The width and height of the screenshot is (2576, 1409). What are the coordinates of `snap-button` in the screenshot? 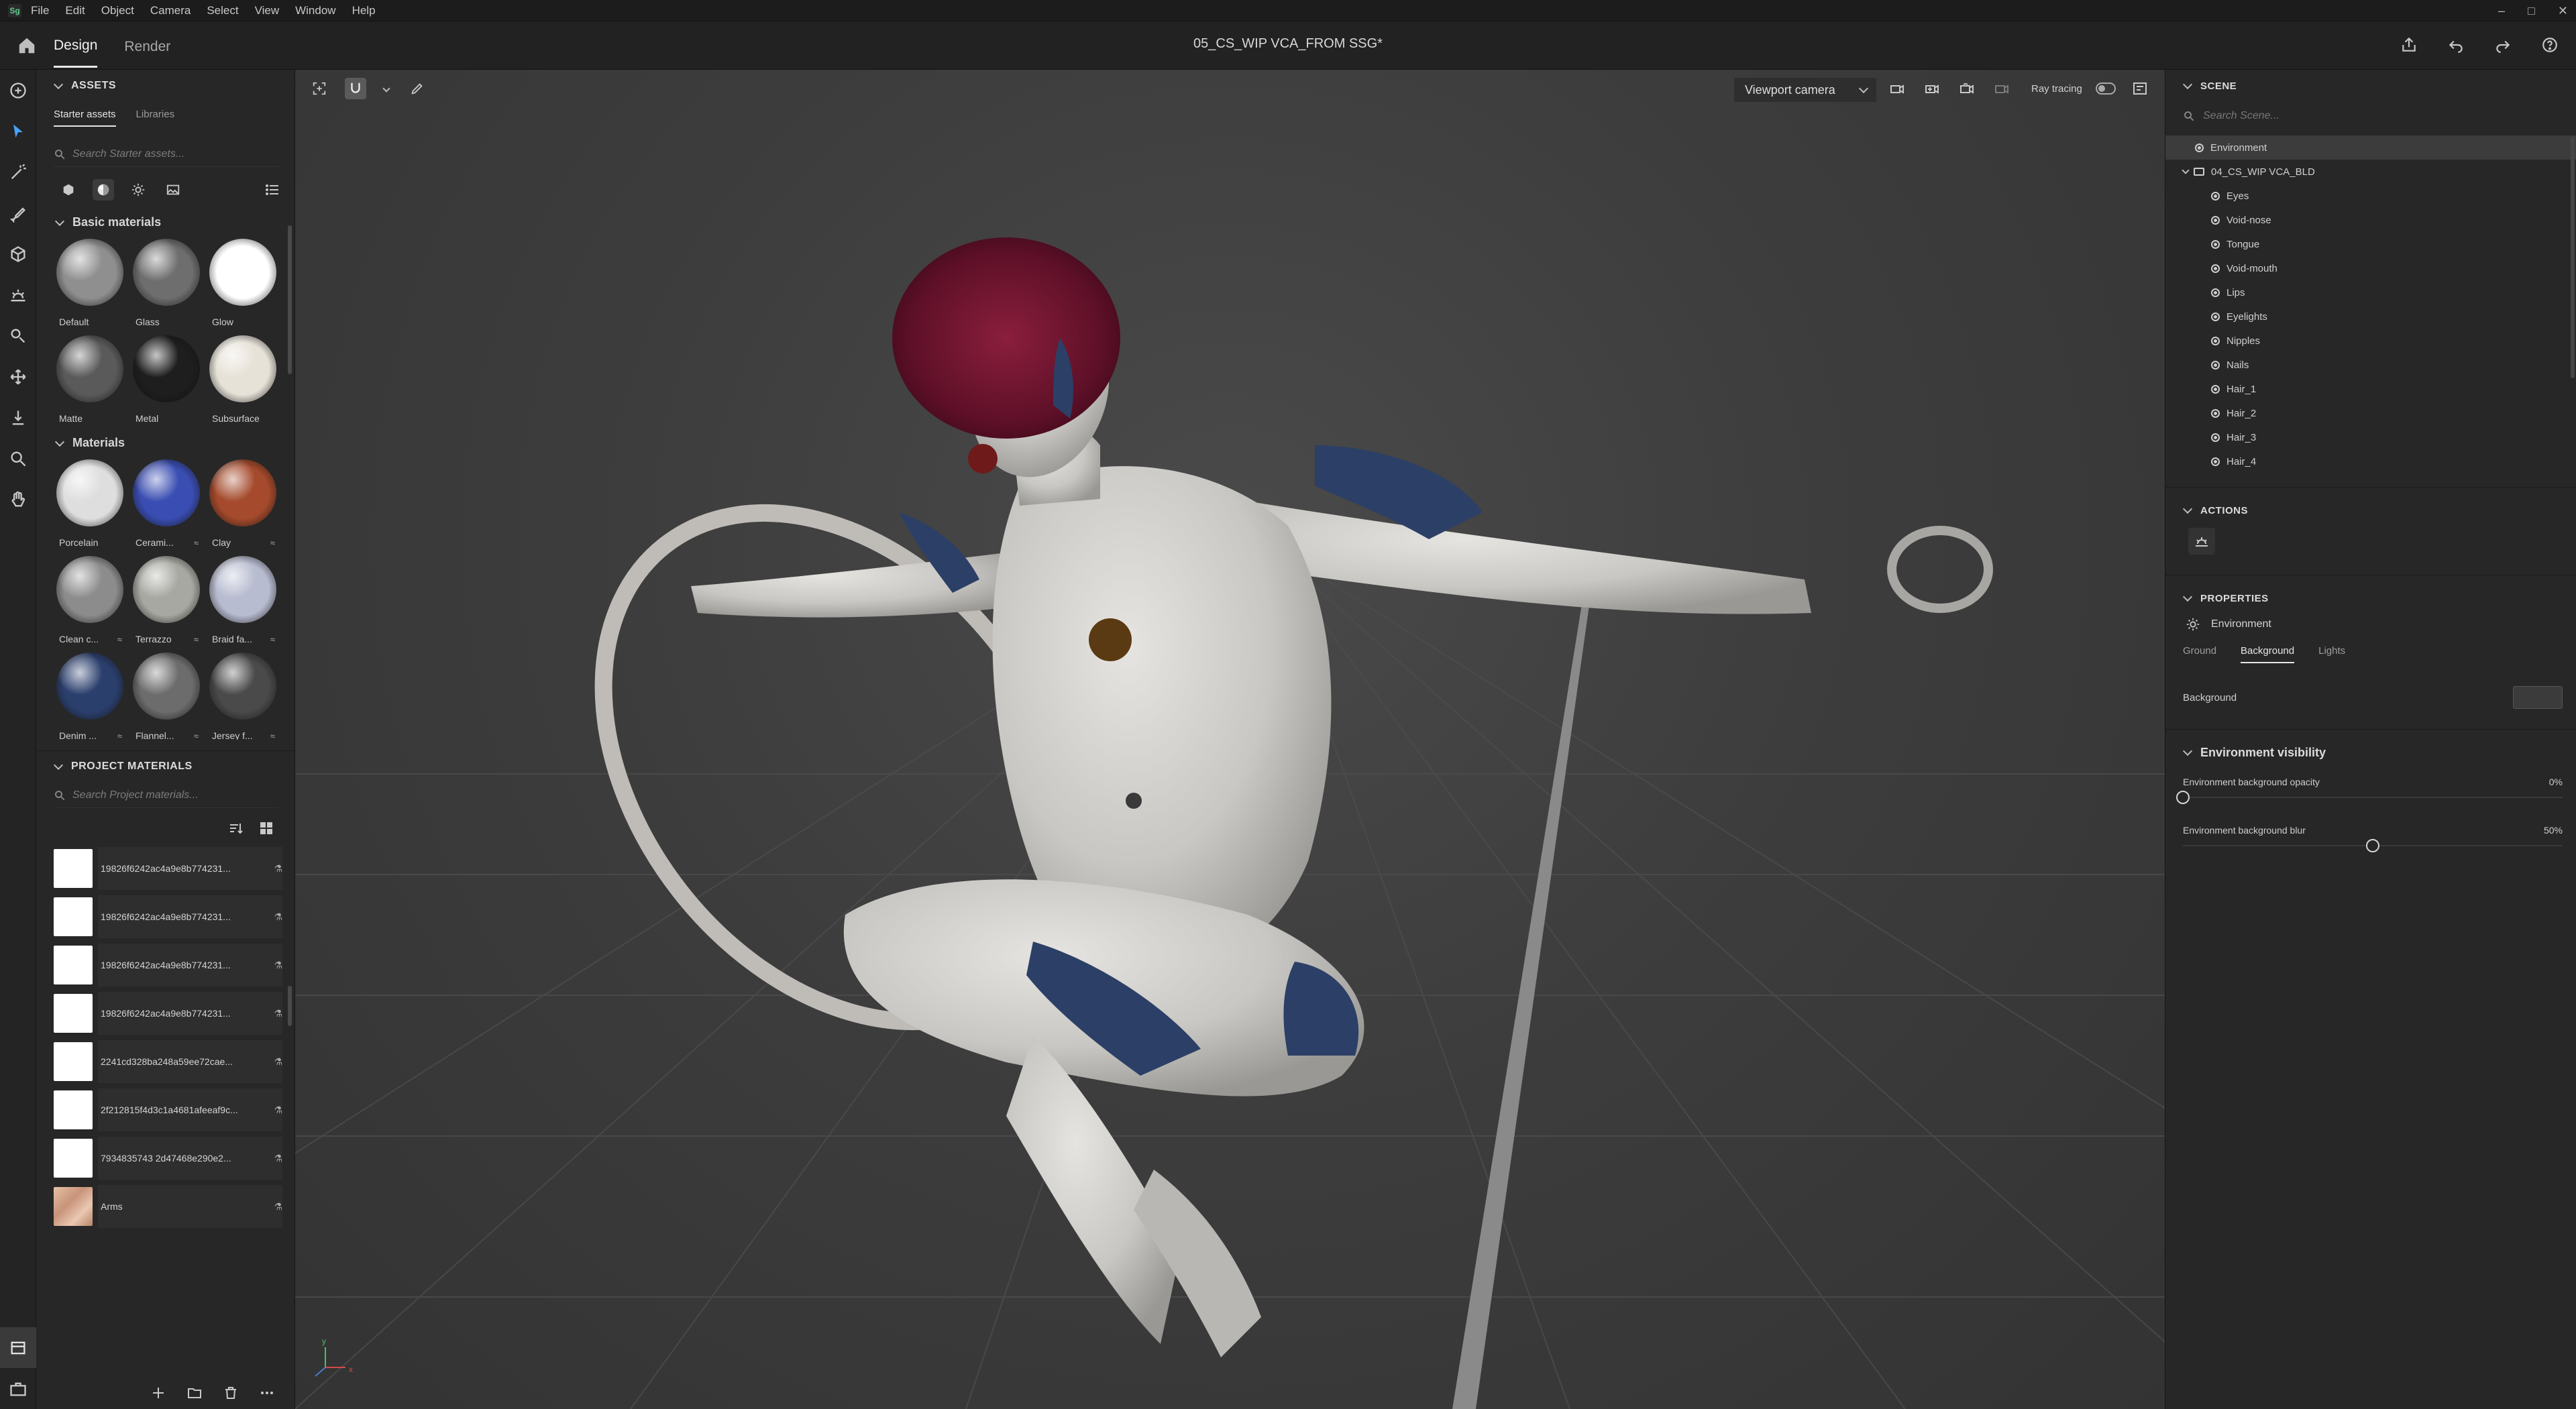 It's located at (355, 88).